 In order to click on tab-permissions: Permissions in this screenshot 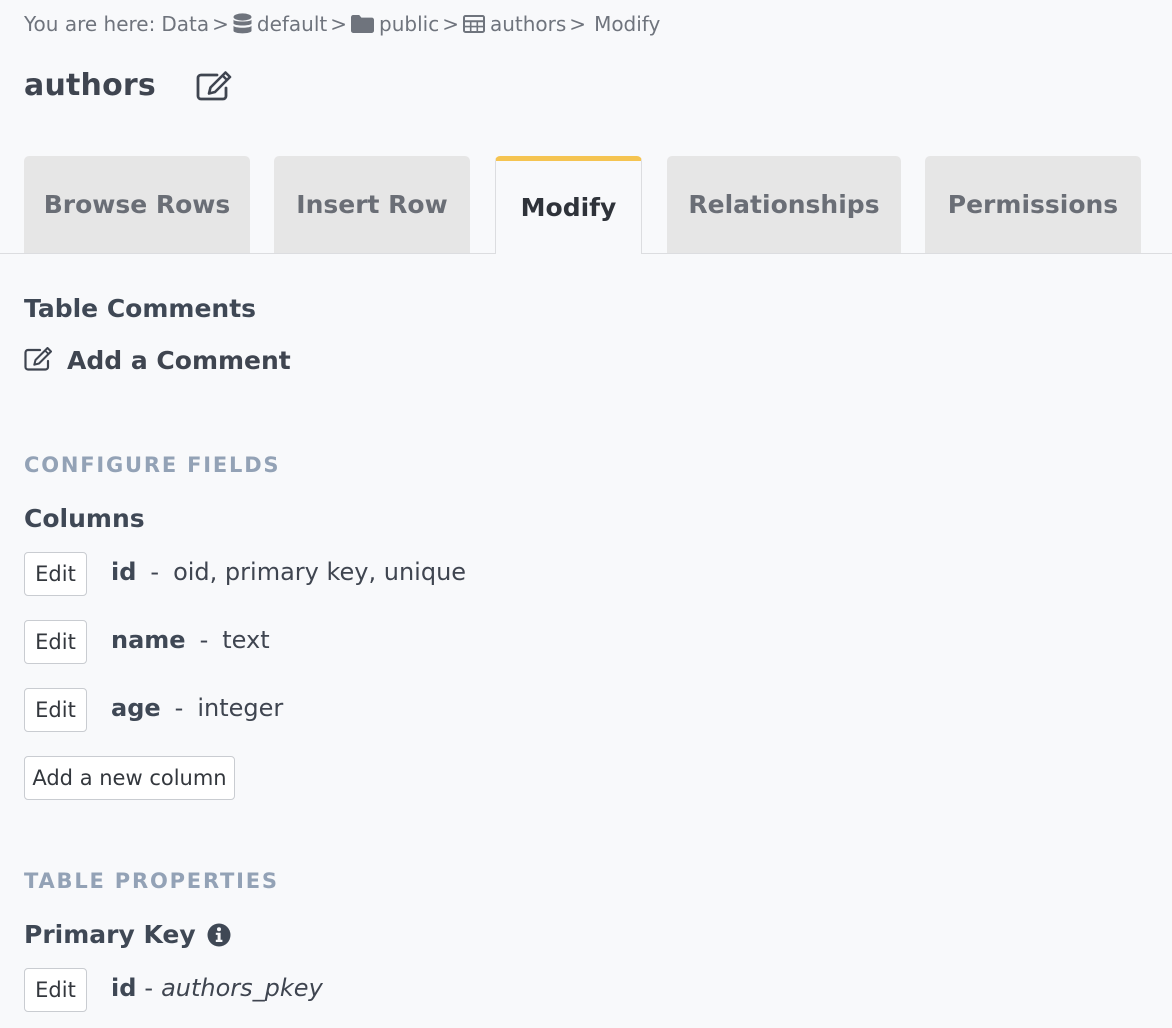, I will do `click(1033, 204)`.